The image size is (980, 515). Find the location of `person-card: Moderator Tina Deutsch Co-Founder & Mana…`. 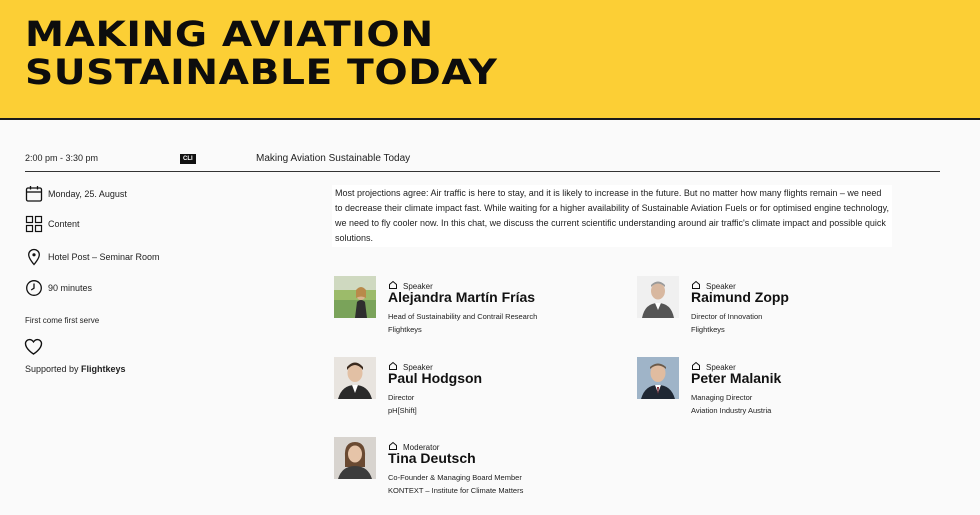

person-card: Moderator Tina Deutsch Co-Founder & Mana… is located at coordinates (474, 467).